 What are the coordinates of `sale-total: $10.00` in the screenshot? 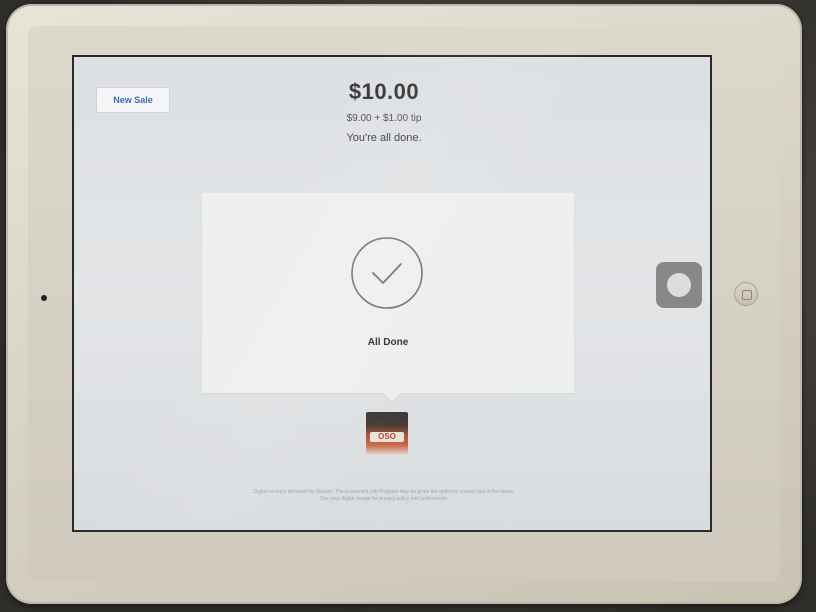 It's located at (384, 91).